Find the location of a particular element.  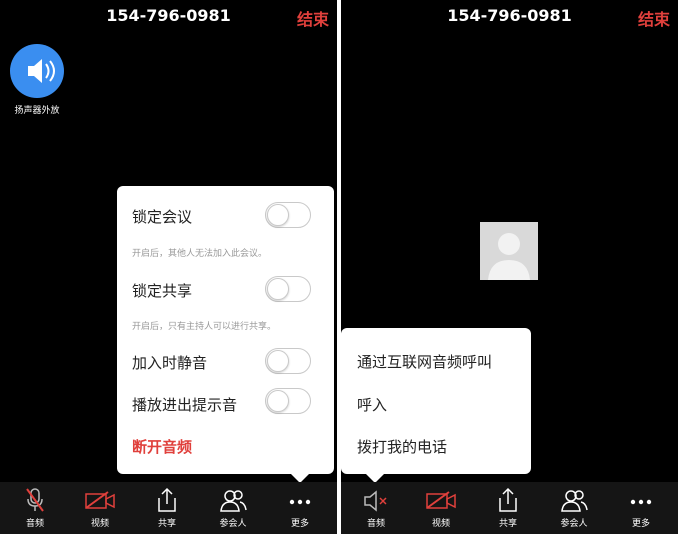

speaker-label: 扬声器外放 is located at coordinates (37, 111).